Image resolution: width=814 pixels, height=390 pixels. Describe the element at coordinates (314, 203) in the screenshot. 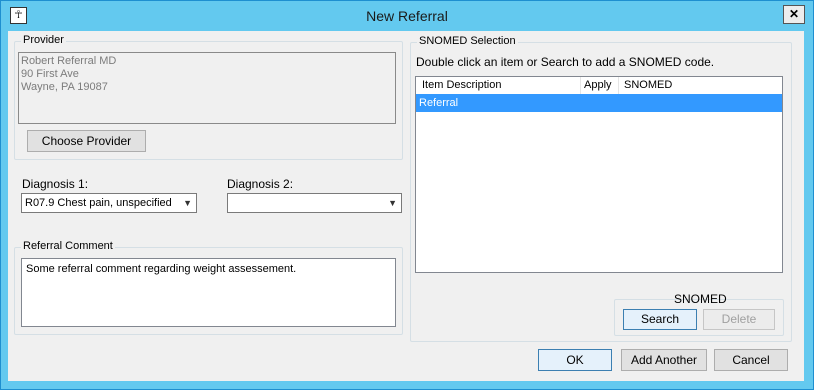

I see `diagnosis-2-select: ▼` at that location.